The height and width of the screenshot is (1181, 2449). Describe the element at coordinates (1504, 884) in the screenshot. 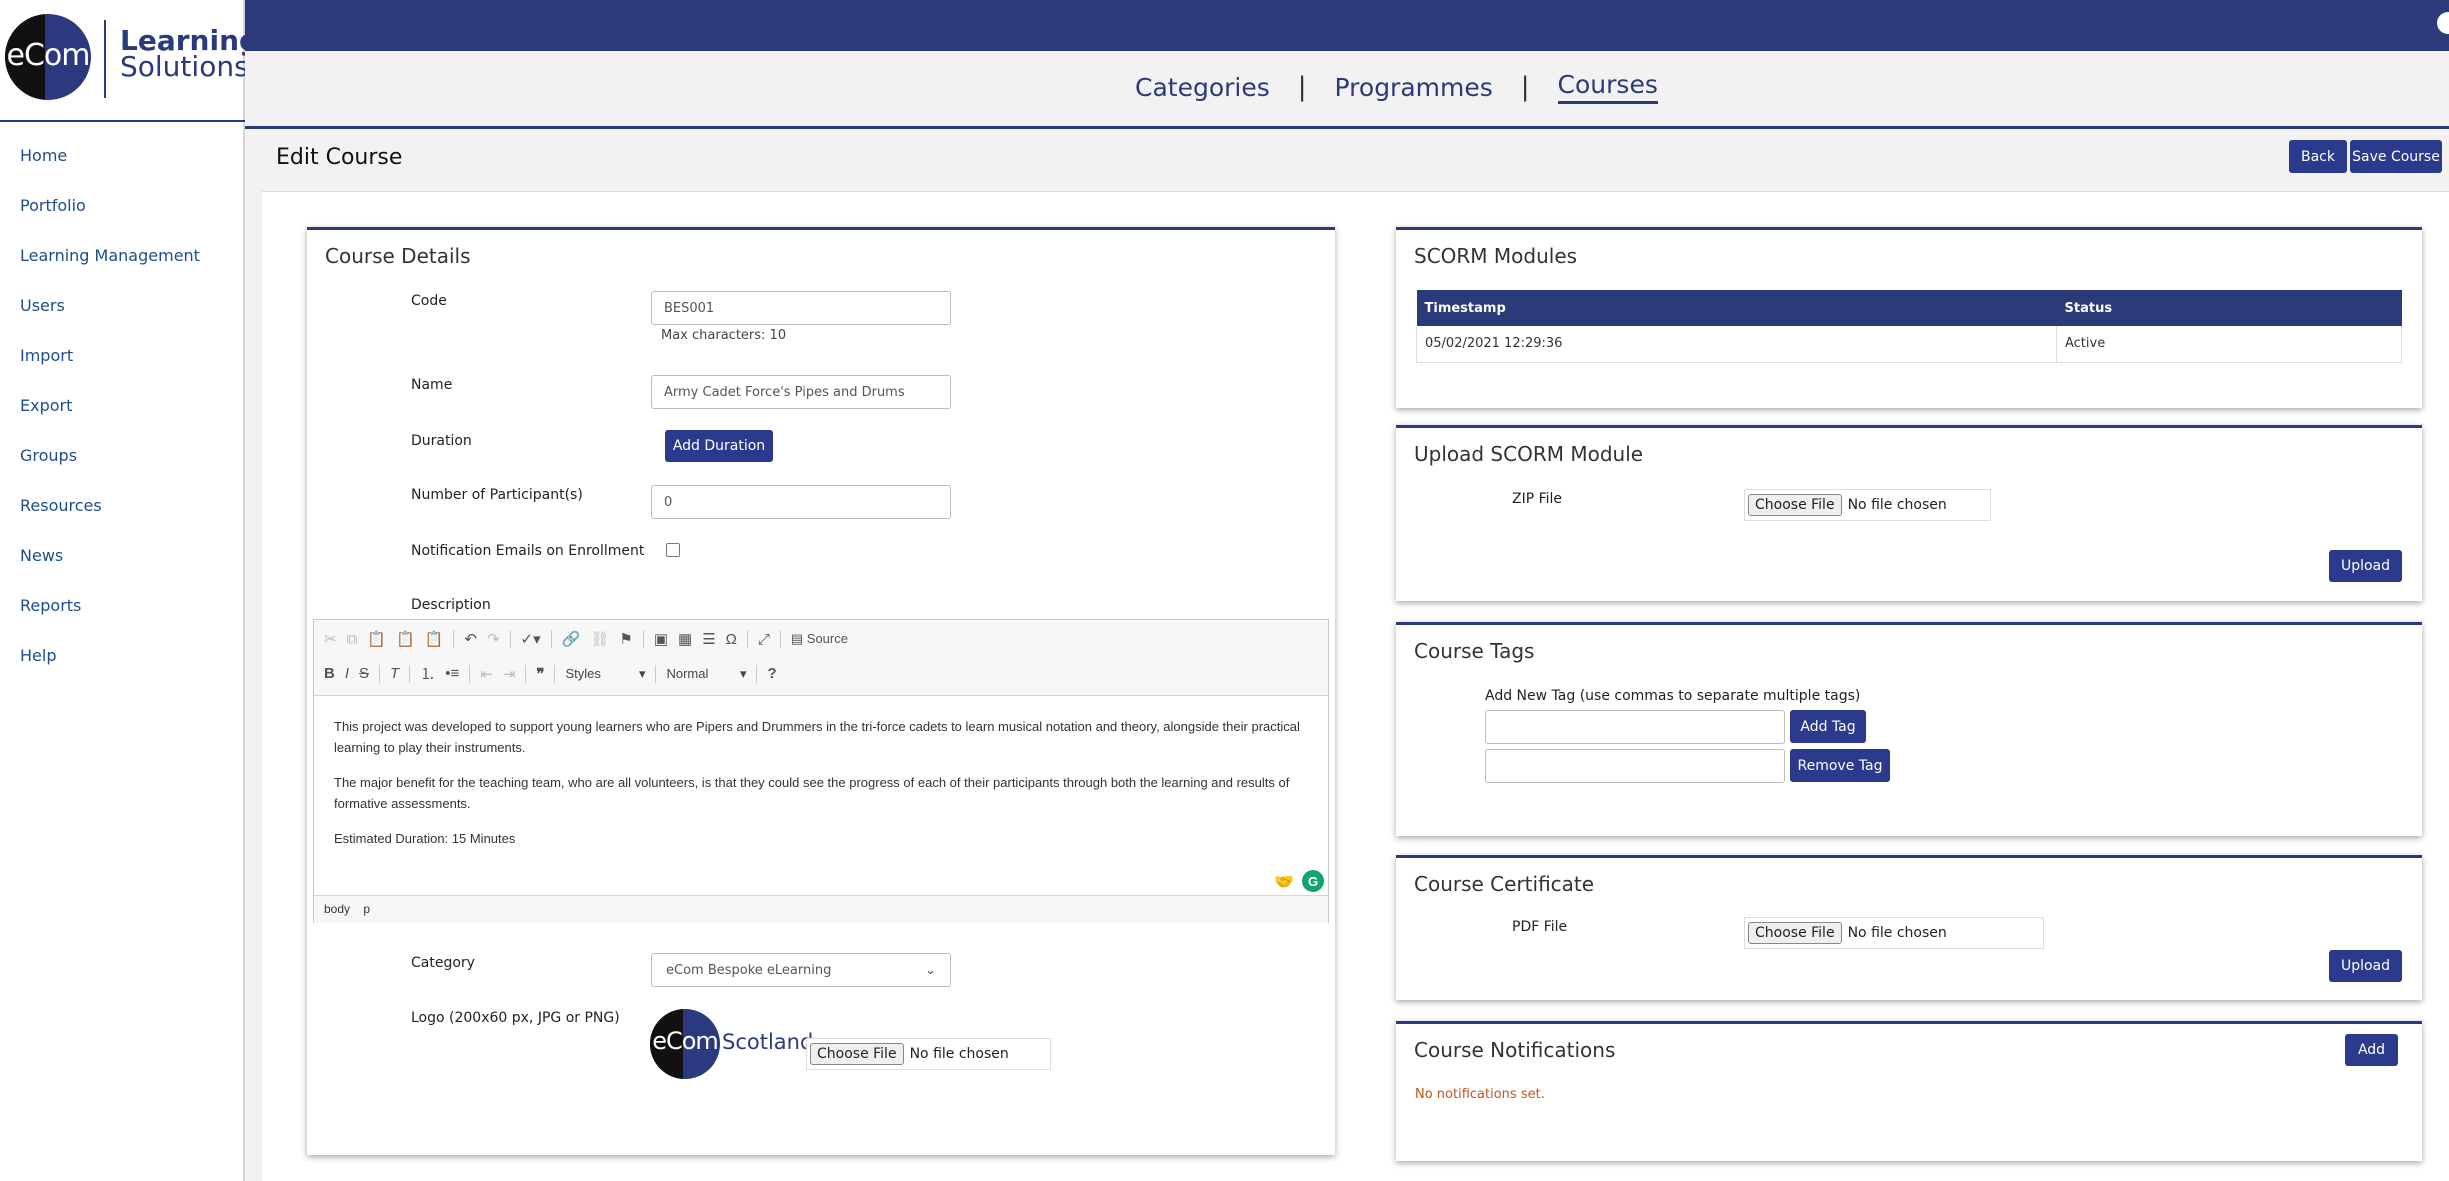

I see `course-certificate-title: Course Certificate` at that location.